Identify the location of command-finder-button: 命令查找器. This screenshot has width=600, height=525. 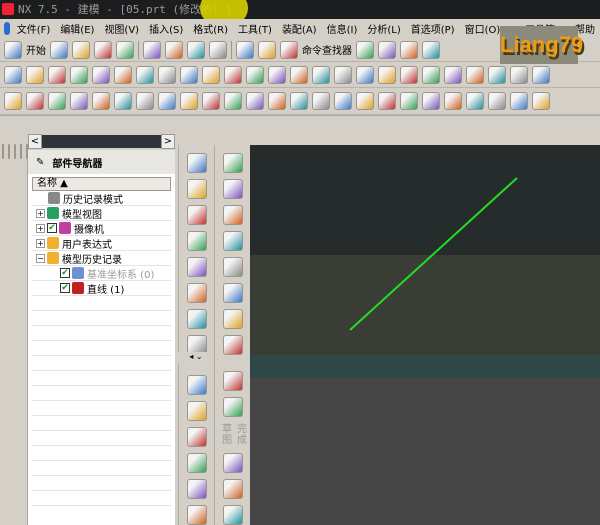
(327, 49).